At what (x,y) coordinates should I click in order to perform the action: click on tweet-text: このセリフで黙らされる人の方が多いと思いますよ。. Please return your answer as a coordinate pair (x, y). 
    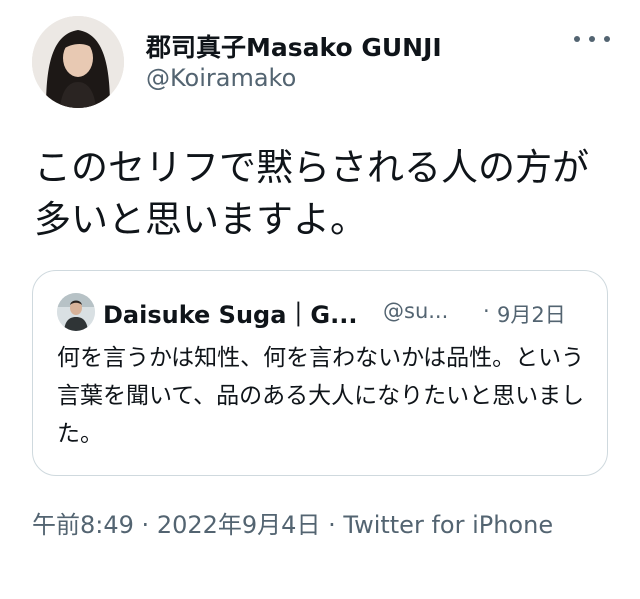
    Looking at the image, I should click on (311, 193).